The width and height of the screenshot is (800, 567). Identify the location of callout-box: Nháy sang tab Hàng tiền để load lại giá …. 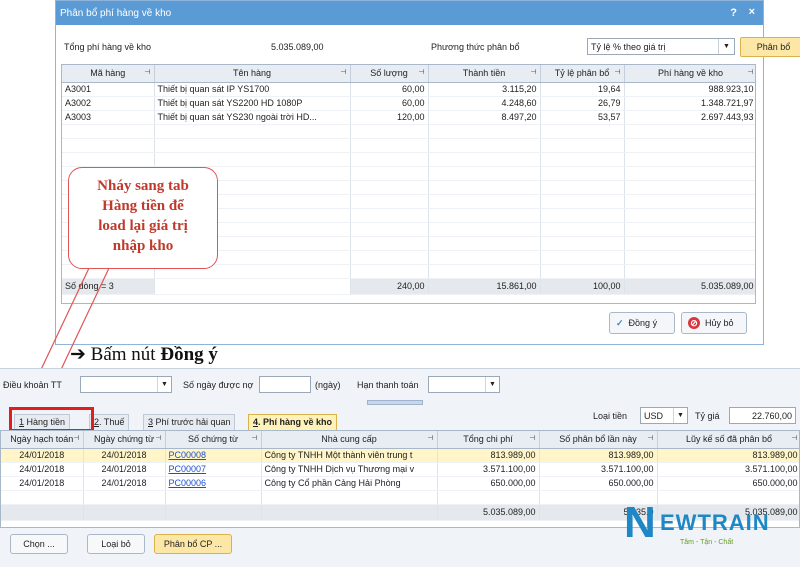
(143, 218).